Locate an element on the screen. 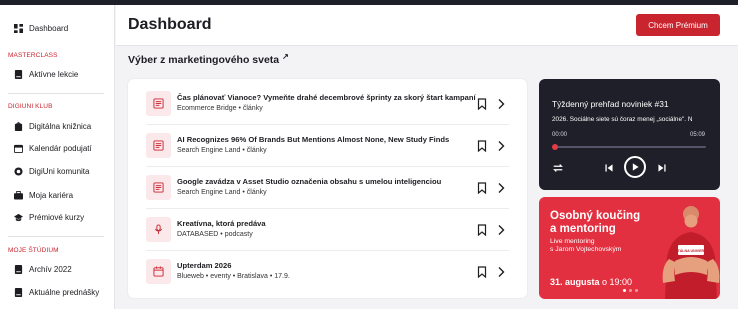 This screenshot has width=738, height=309. player-title: Týždenný prehľad noviniek #31 is located at coordinates (610, 104).